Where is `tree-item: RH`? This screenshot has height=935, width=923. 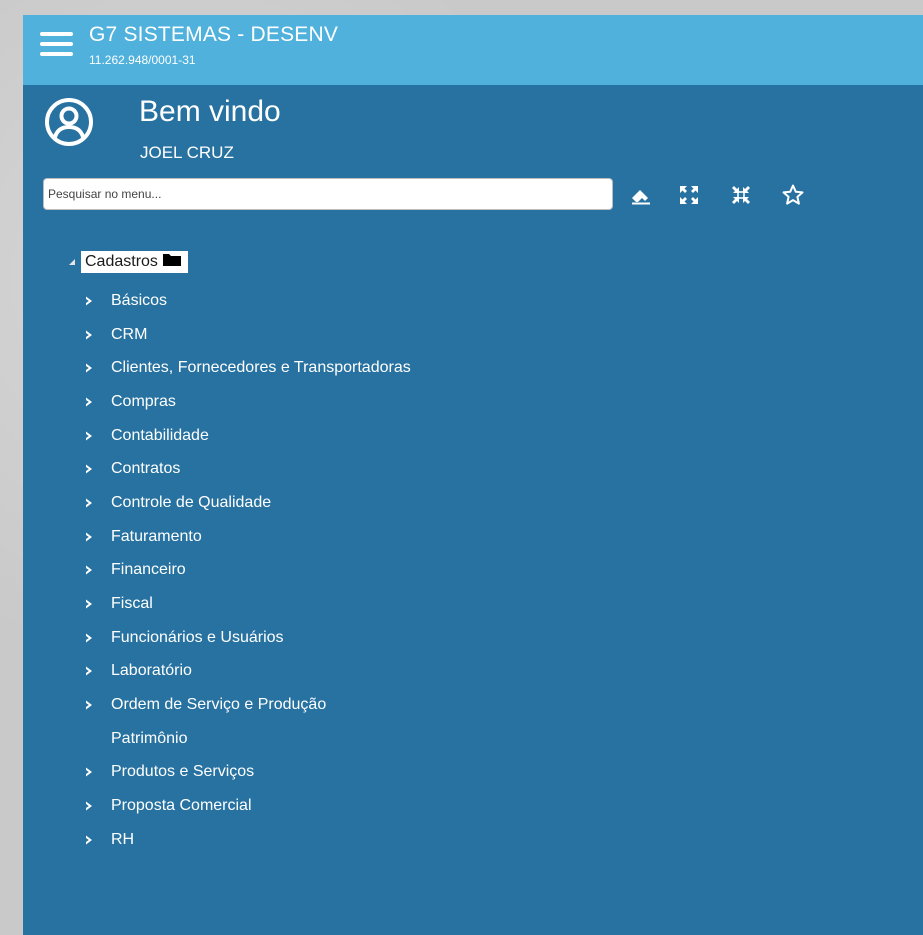
tree-item: RH is located at coordinates (483, 840).